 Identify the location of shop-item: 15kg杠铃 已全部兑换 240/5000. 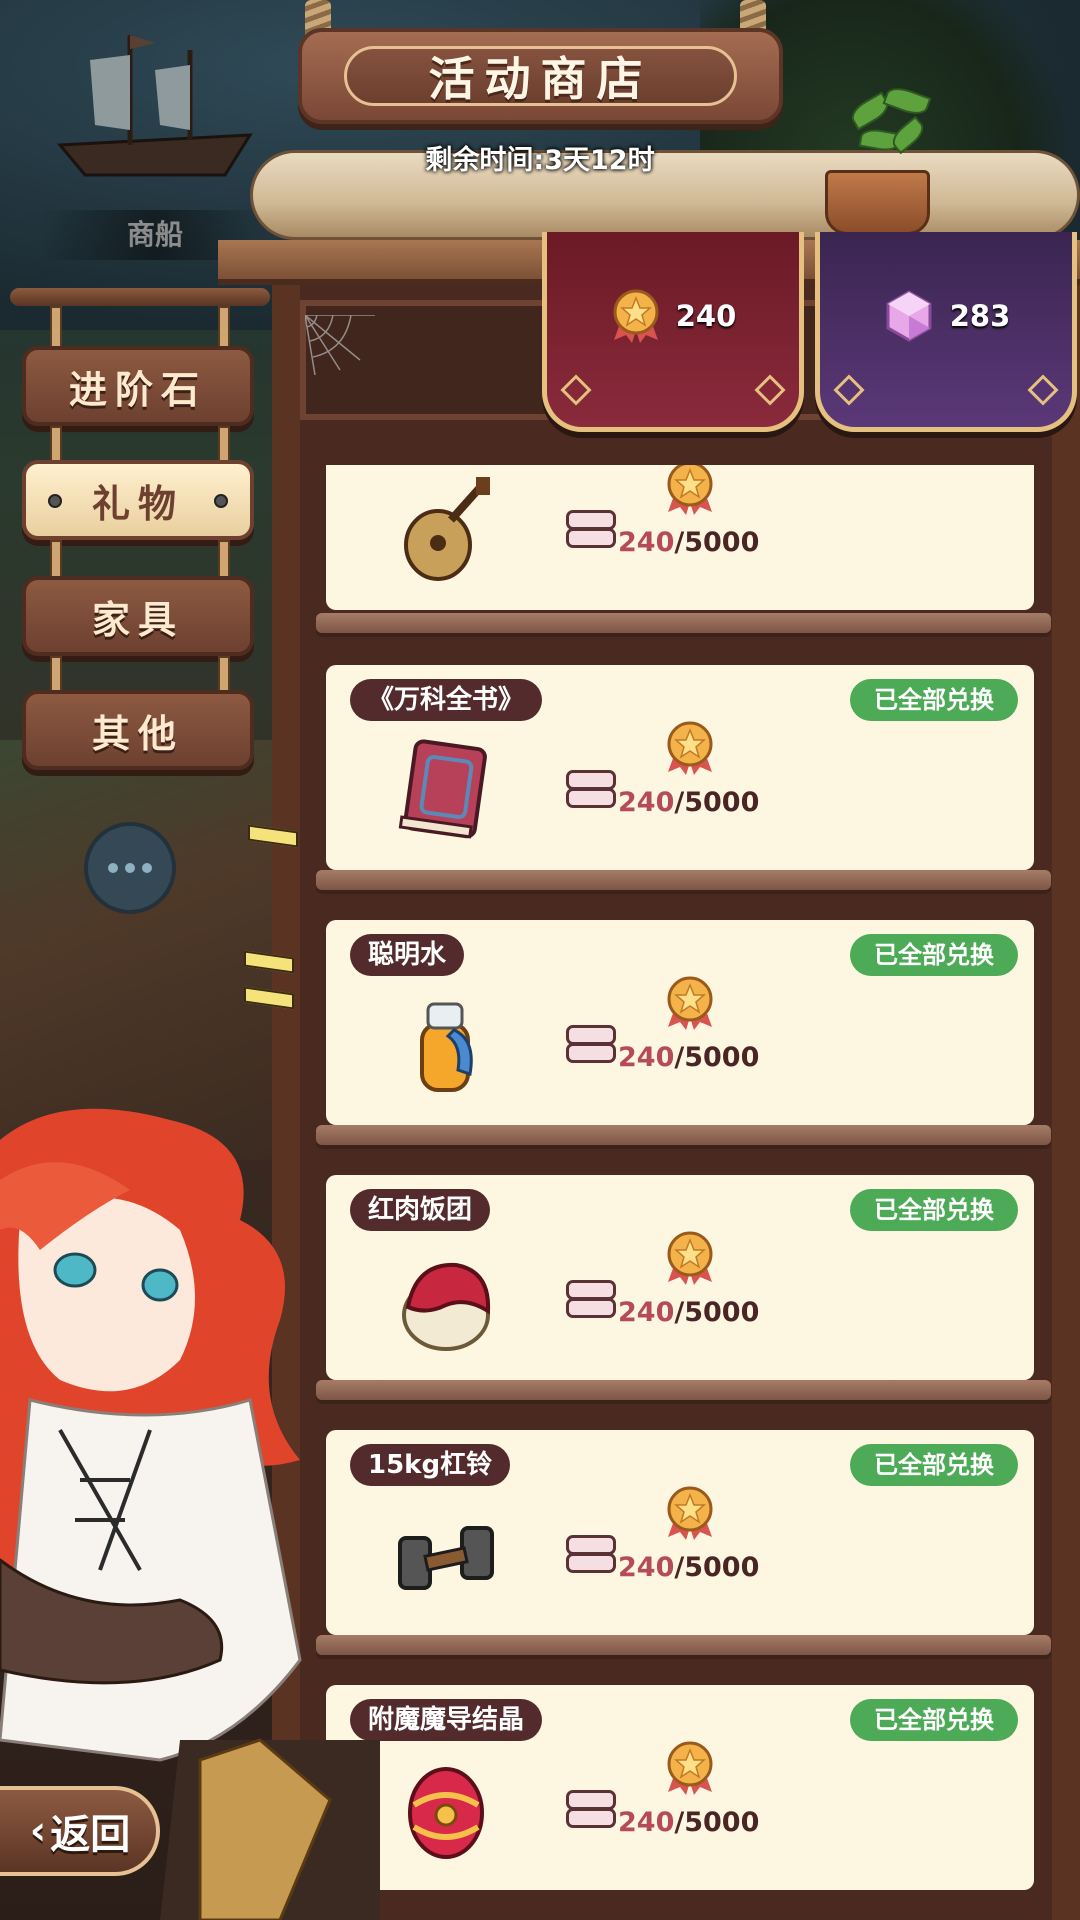
(680, 1532).